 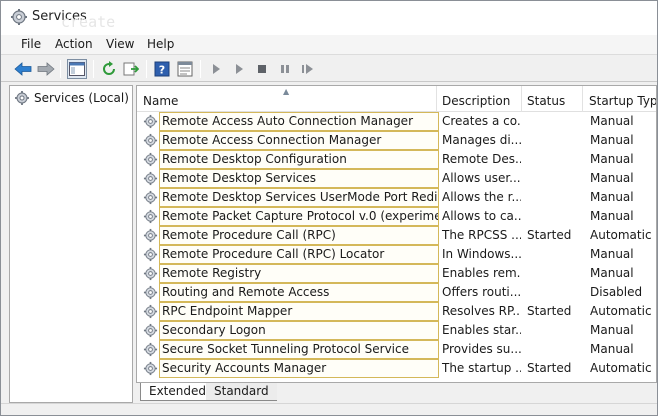 I want to click on column-header-startup-type: Startup Type, so click(x=619, y=99).